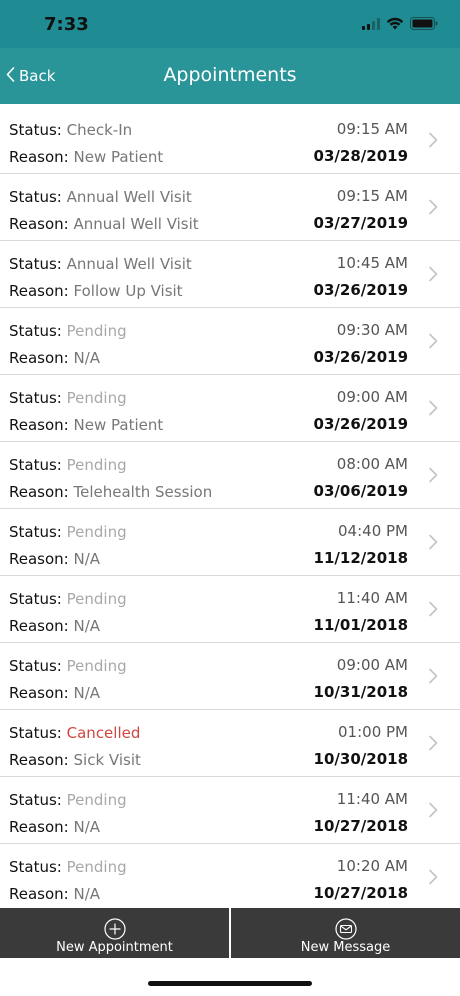  I want to click on status-line: Status: Annual Well Visit, so click(100, 197).